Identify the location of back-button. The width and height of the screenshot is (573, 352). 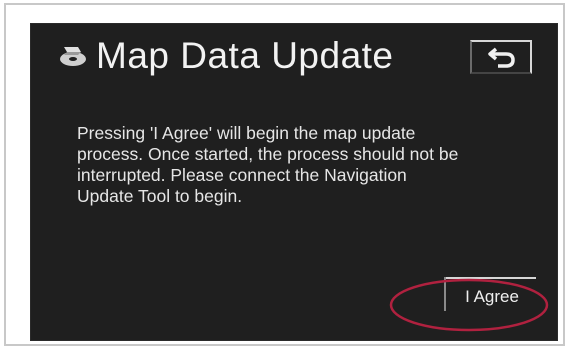
(501, 57).